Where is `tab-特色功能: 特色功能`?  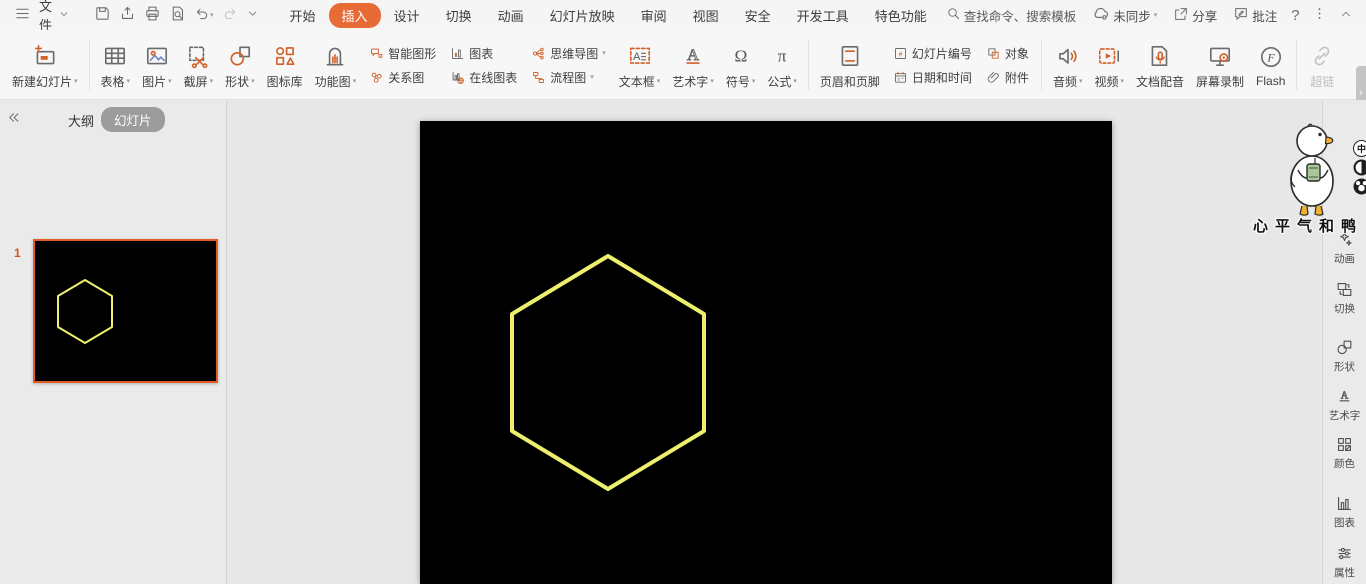
tab-特色功能: 特色功能 is located at coordinates (901, 15).